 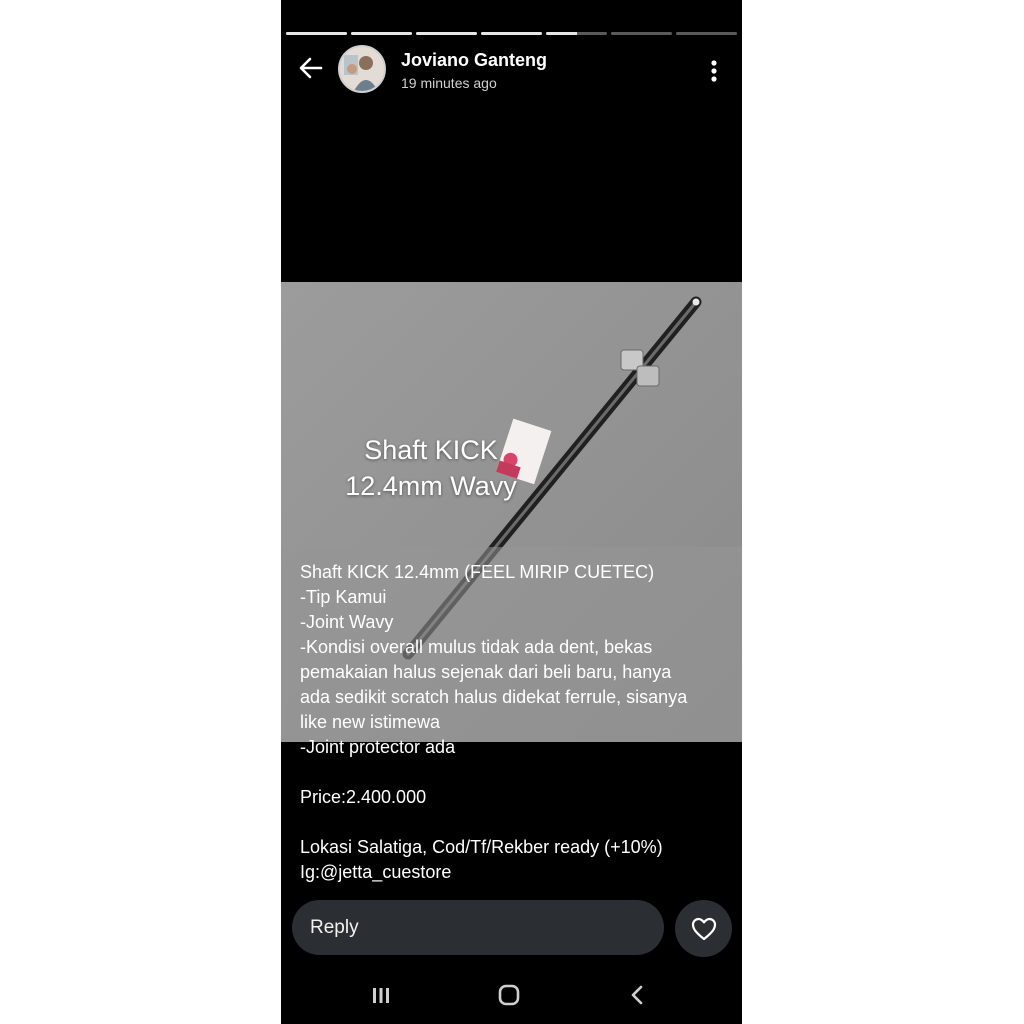 I want to click on reply-placeholder: Reply, so click(x=334, y=927).